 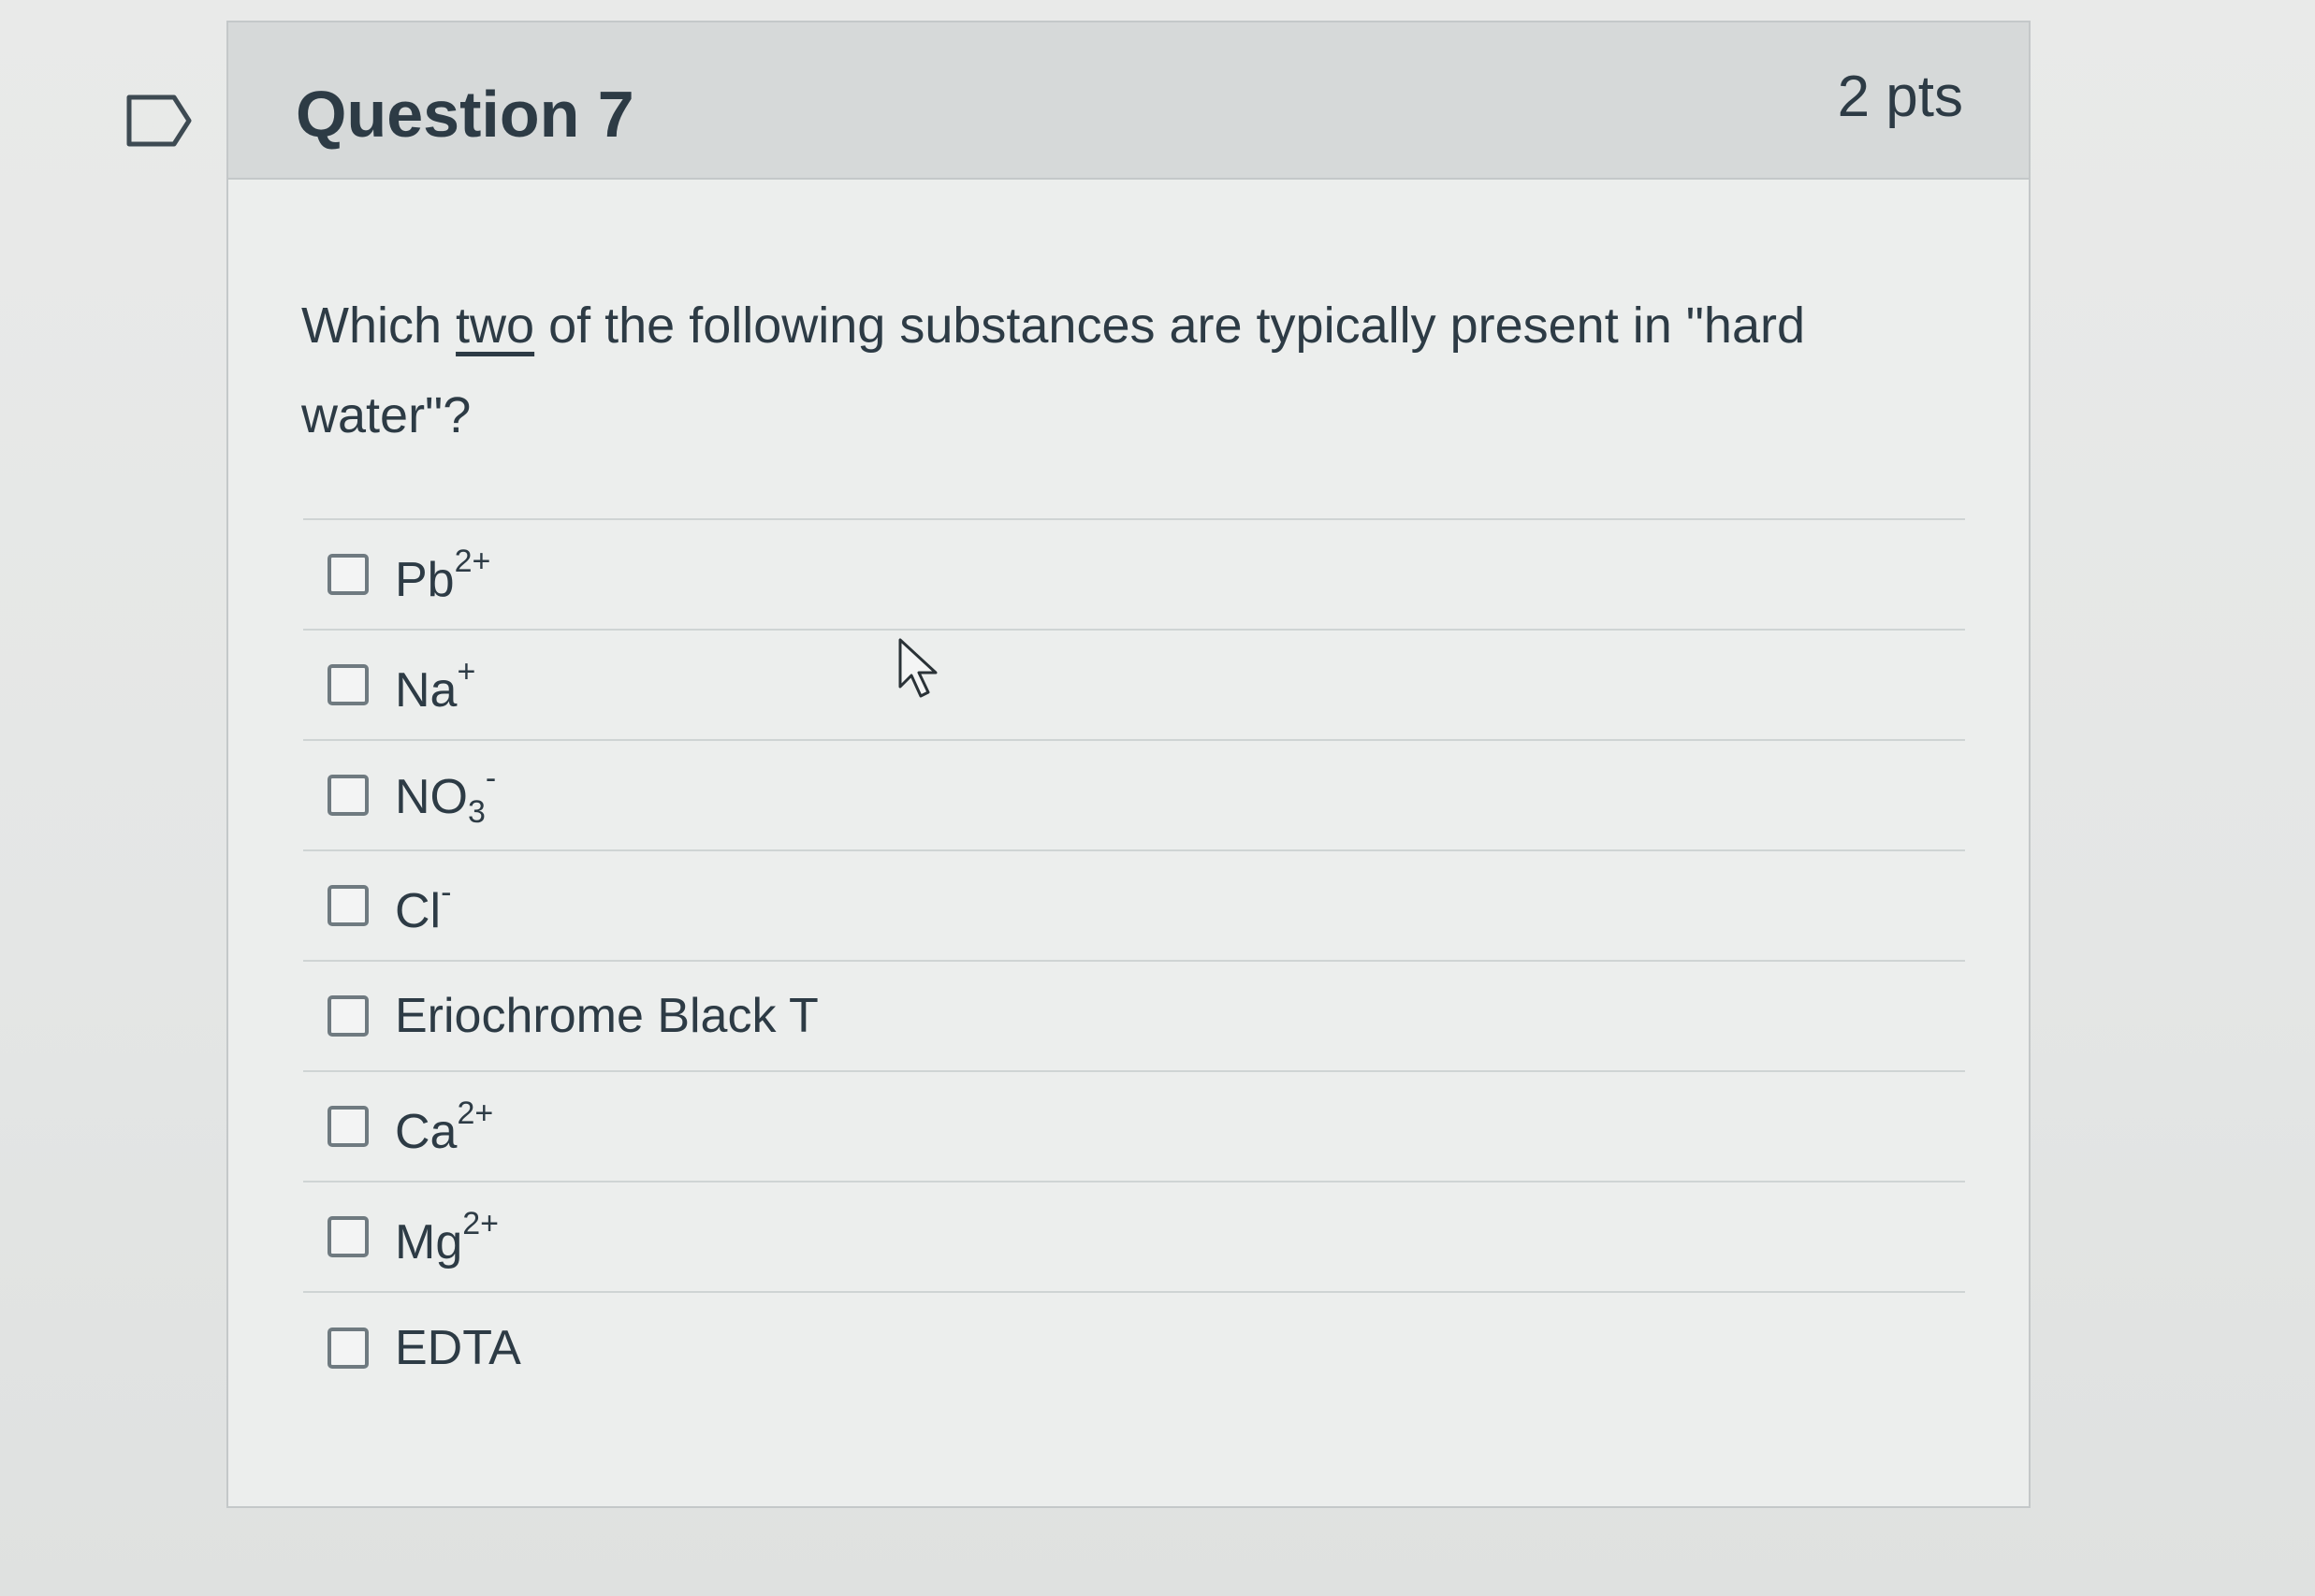 I want to click on answer-label-base: Pb, so click(x=425, y=579).